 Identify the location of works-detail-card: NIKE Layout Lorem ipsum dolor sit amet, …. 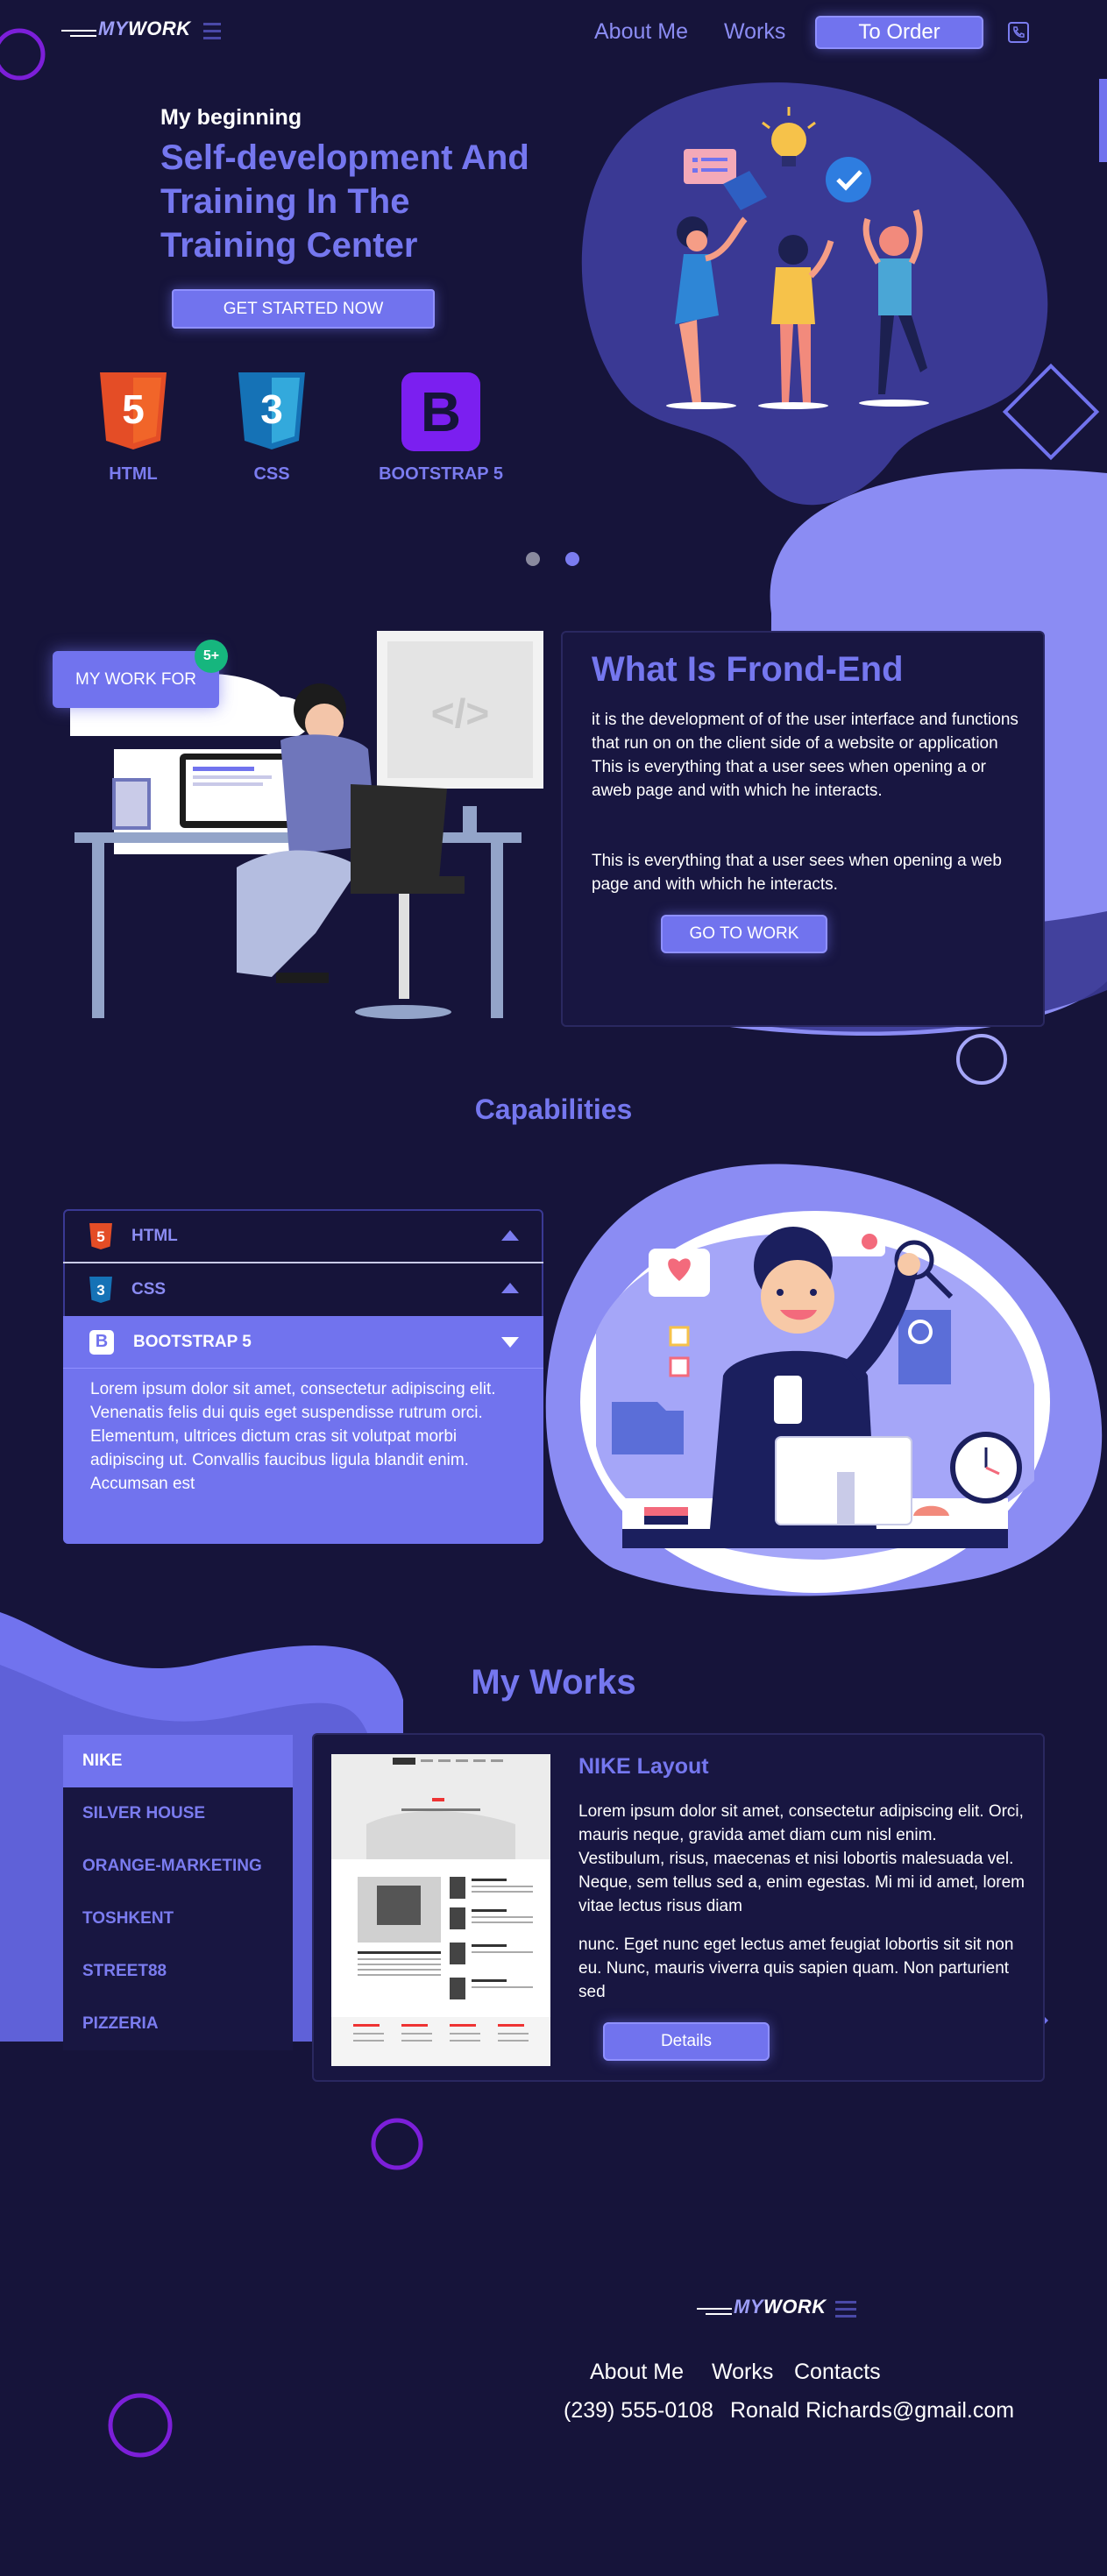
(679, 1907).